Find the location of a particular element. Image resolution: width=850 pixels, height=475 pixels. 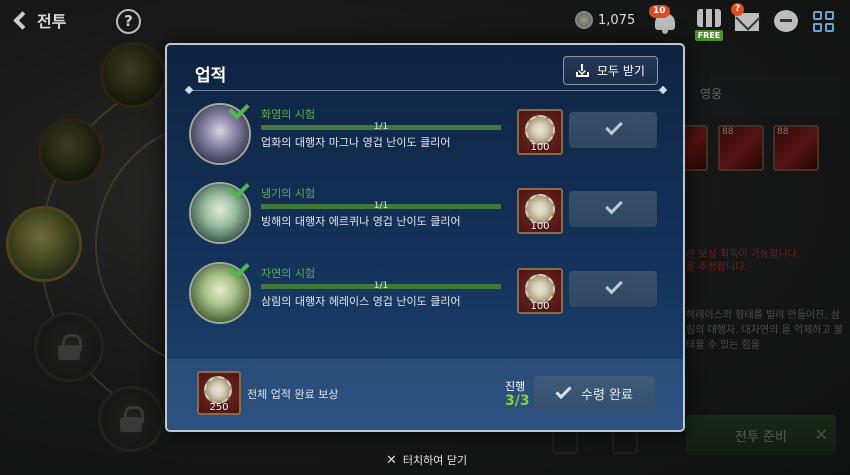

achievement-name: 화염의 시험 is located at coordinates (288, 114).